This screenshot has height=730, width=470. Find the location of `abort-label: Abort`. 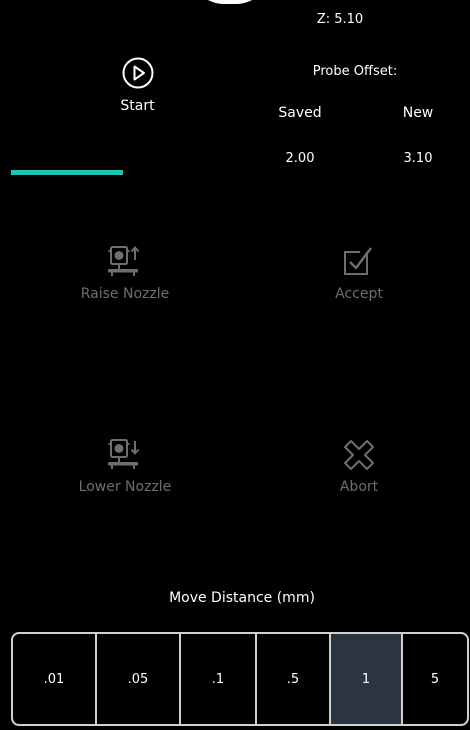

abort-label: Abort is located at coordinates (359, 487).